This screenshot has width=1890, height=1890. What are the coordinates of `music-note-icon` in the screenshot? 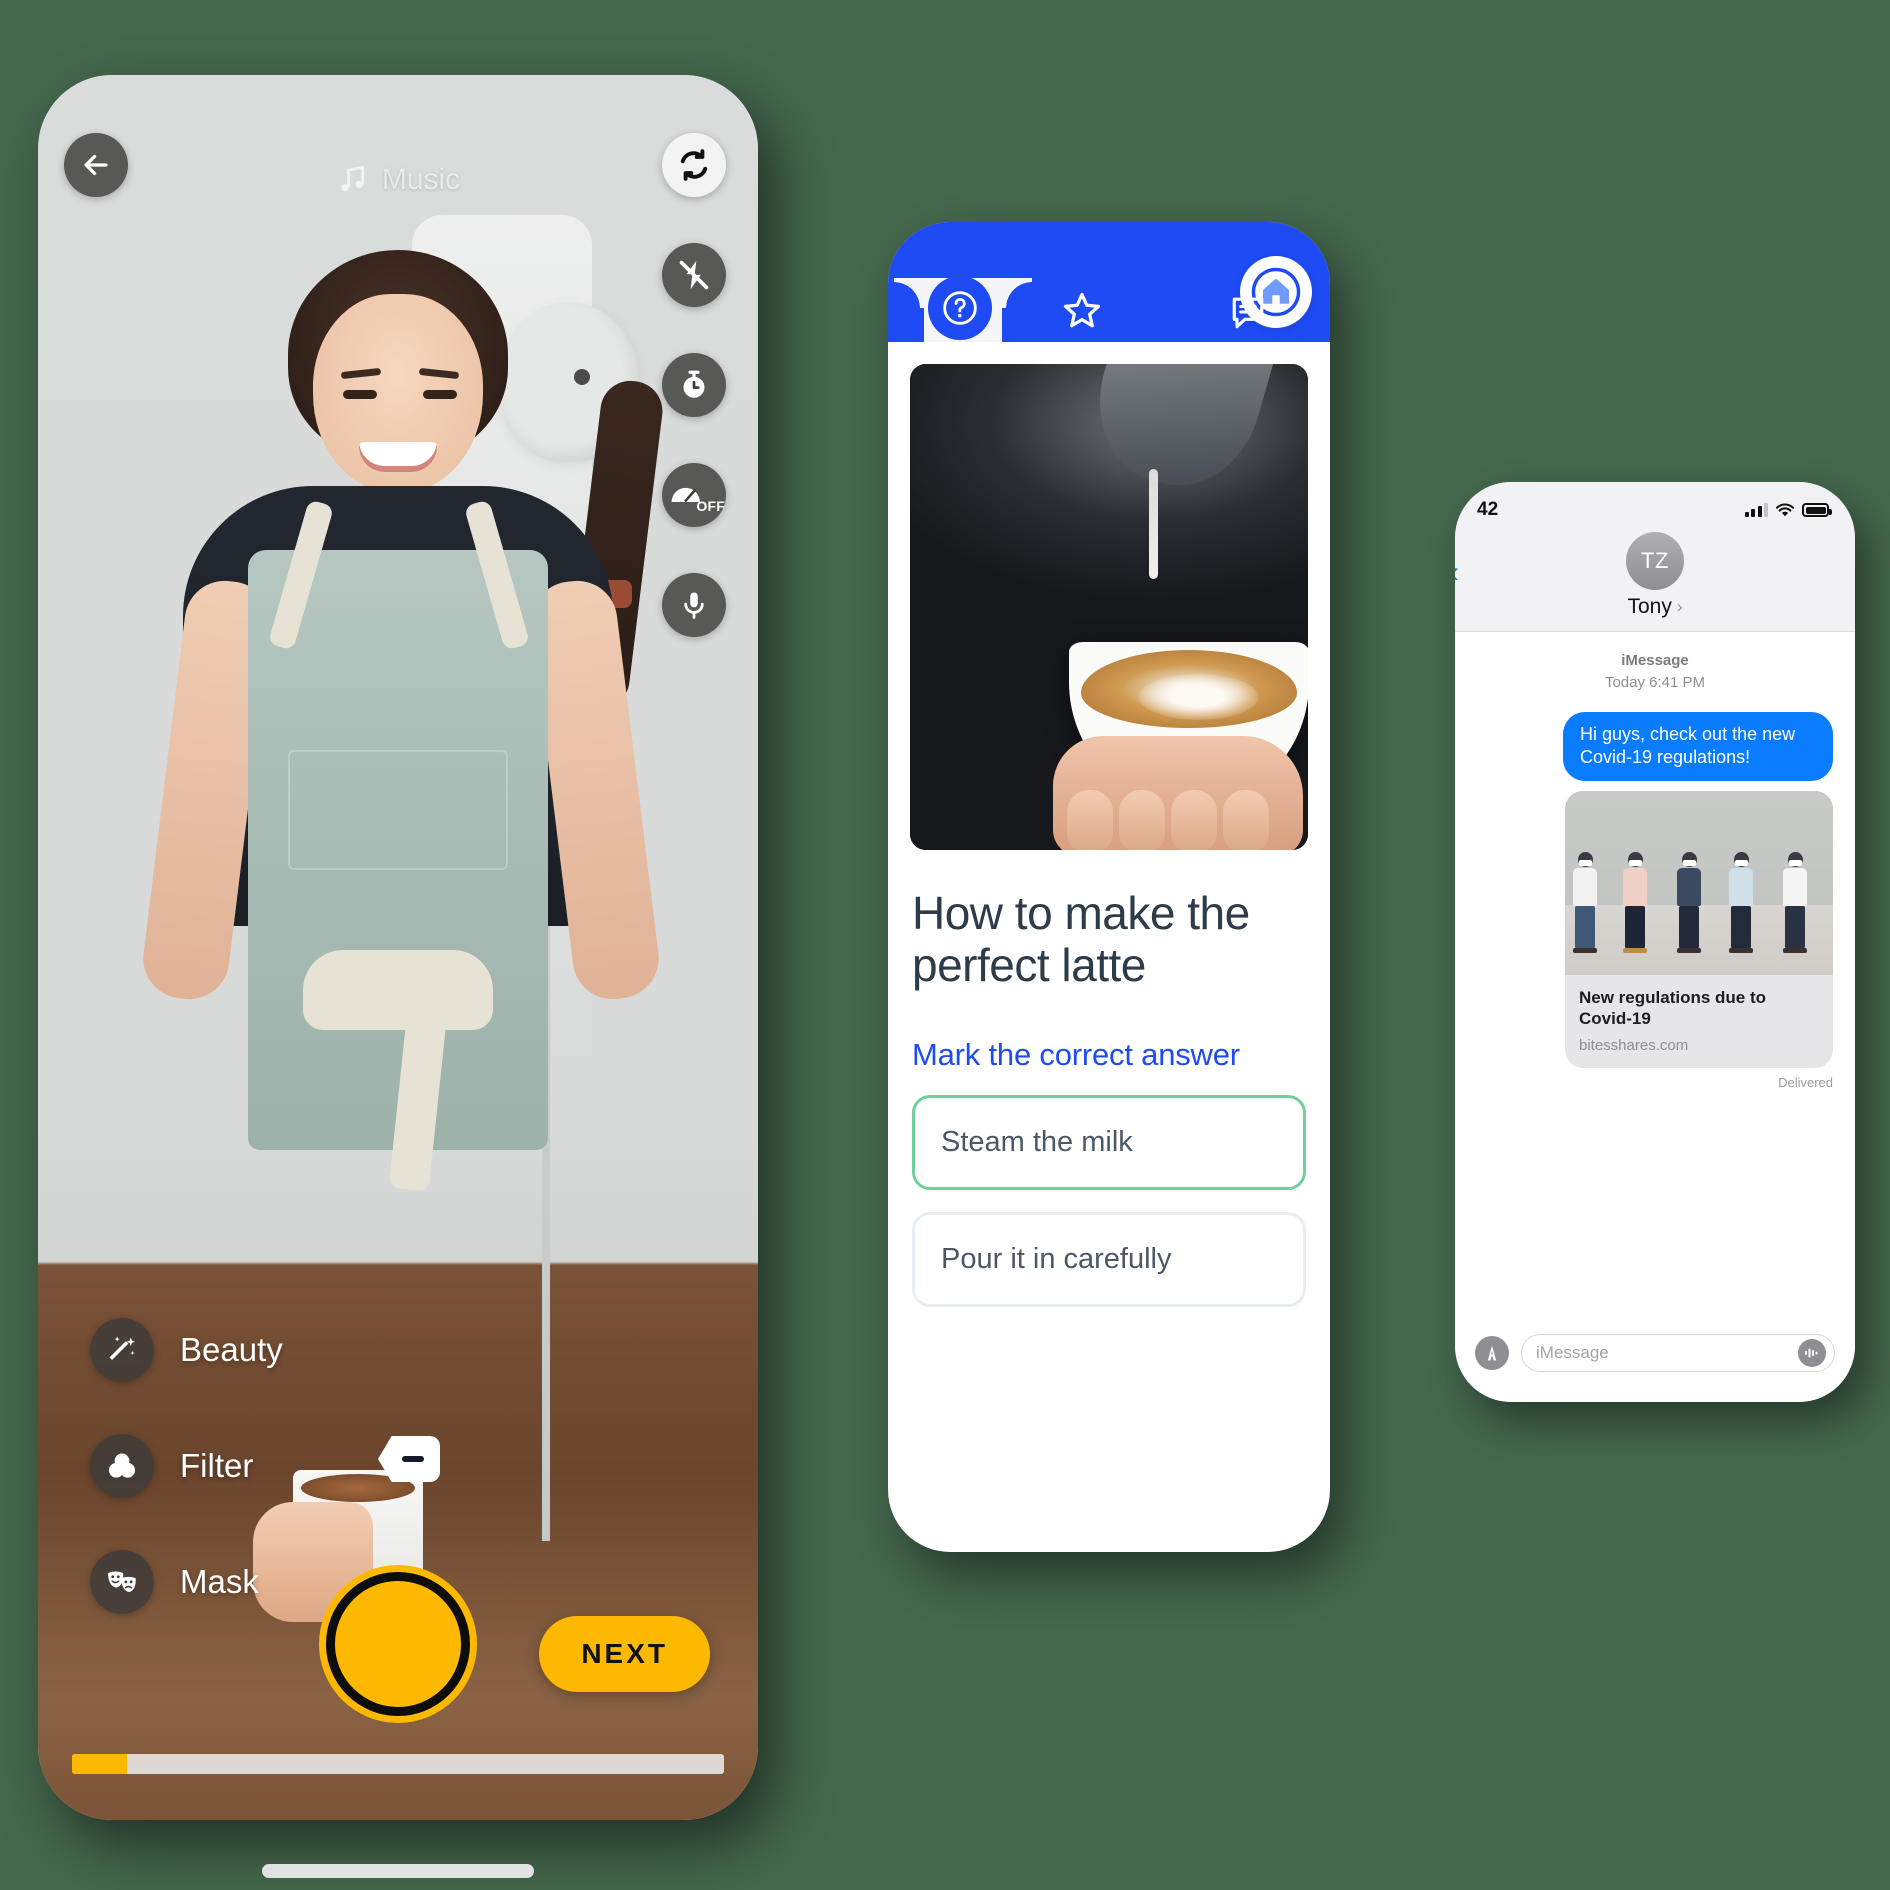 It's located at (353, 178).